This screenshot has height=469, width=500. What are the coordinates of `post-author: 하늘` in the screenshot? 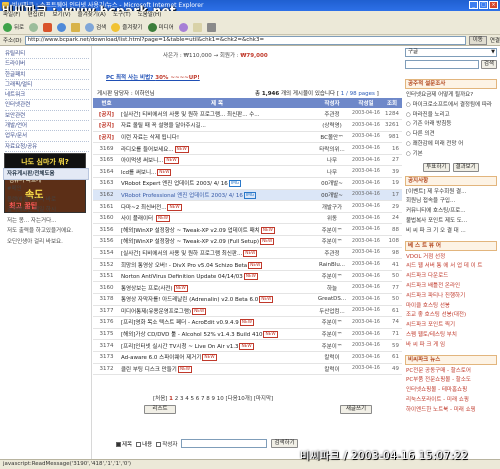 It's located at (332, 287).